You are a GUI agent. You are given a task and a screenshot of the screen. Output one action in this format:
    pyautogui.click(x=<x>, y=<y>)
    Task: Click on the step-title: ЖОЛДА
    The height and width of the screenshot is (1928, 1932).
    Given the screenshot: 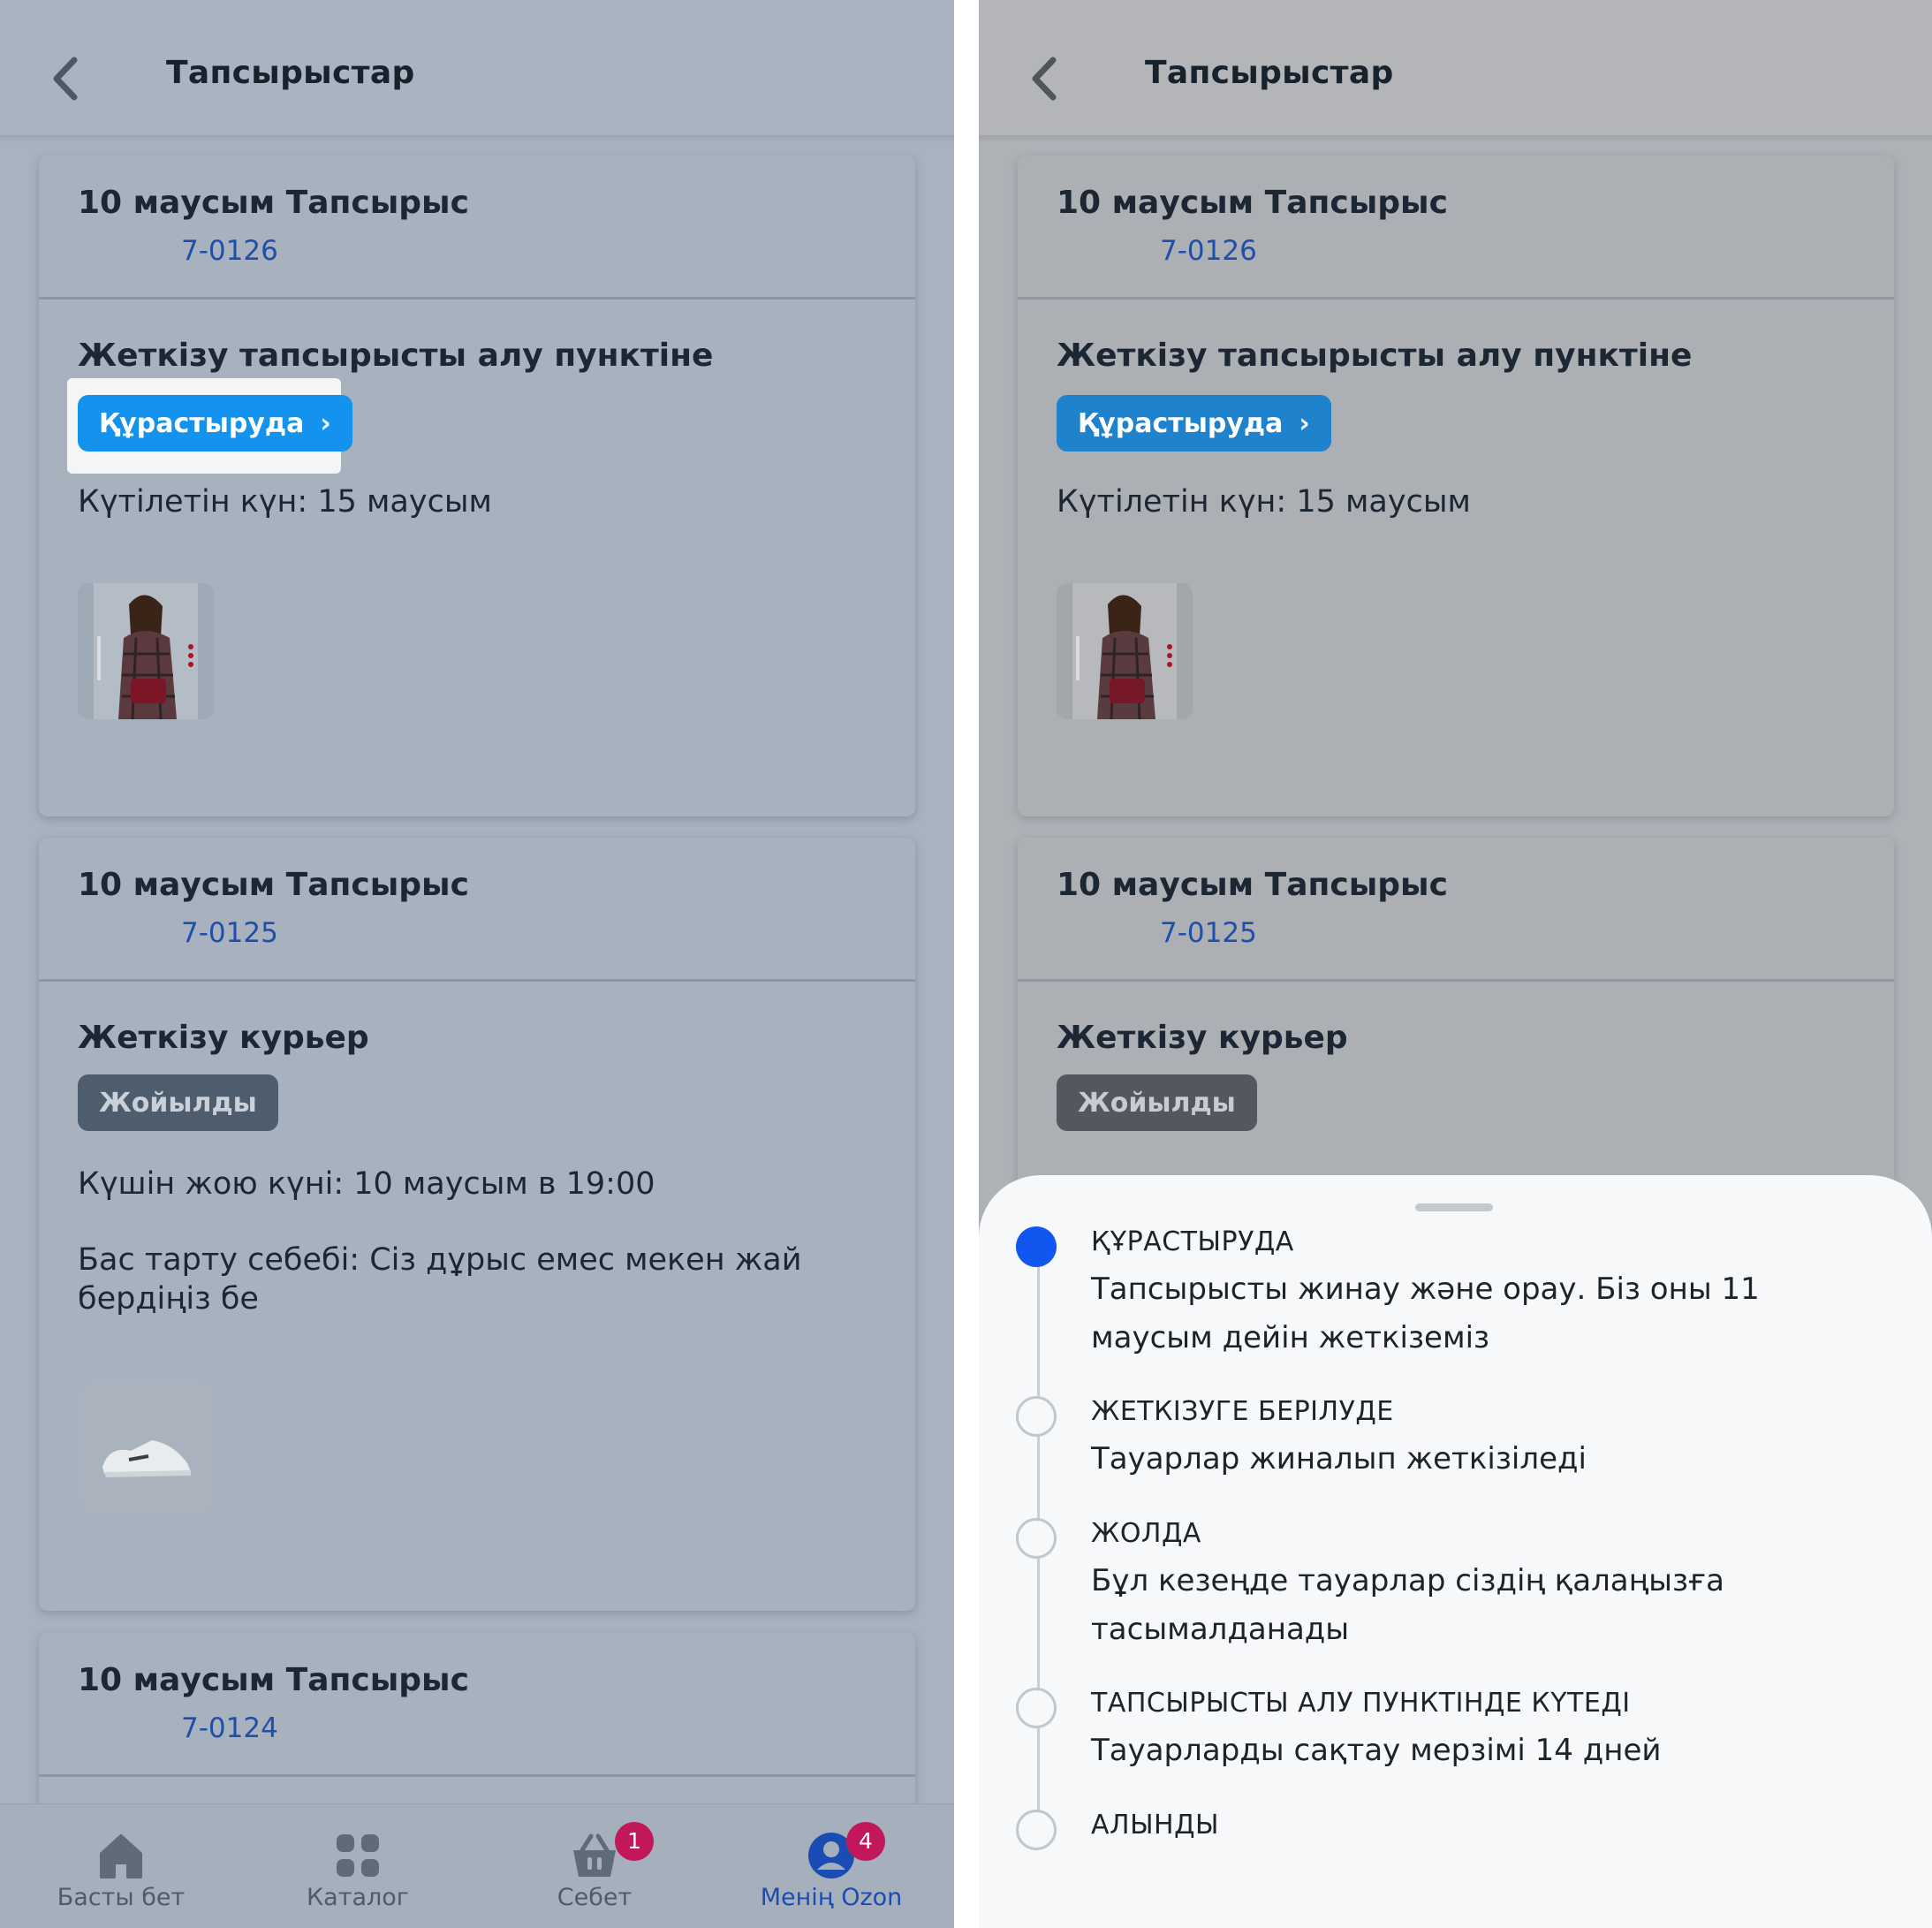 What is the action you would take?
    pyautogui.click(x=1146, y=1533)
    